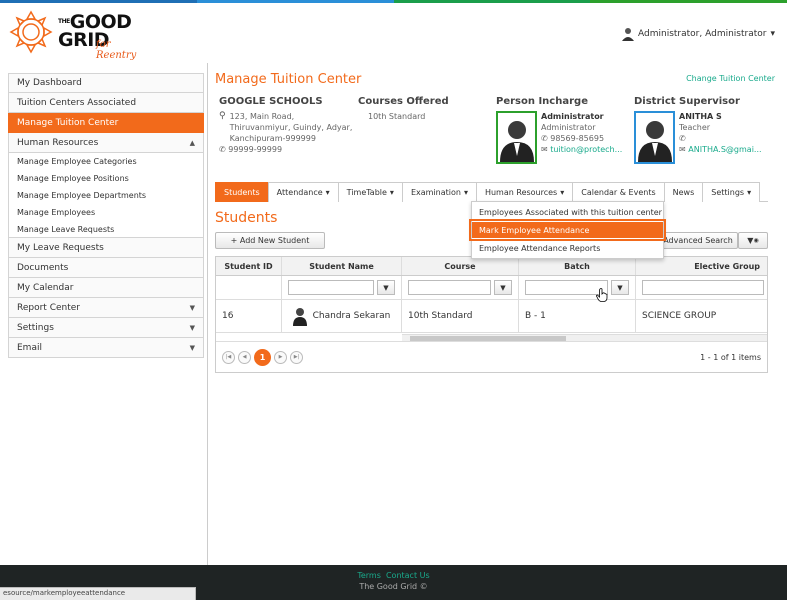  Describe the element at coordinates (106, 195) in the screenshot. I see `sidebar-sub-employee-departments: Manage Employee Departments` at that location.